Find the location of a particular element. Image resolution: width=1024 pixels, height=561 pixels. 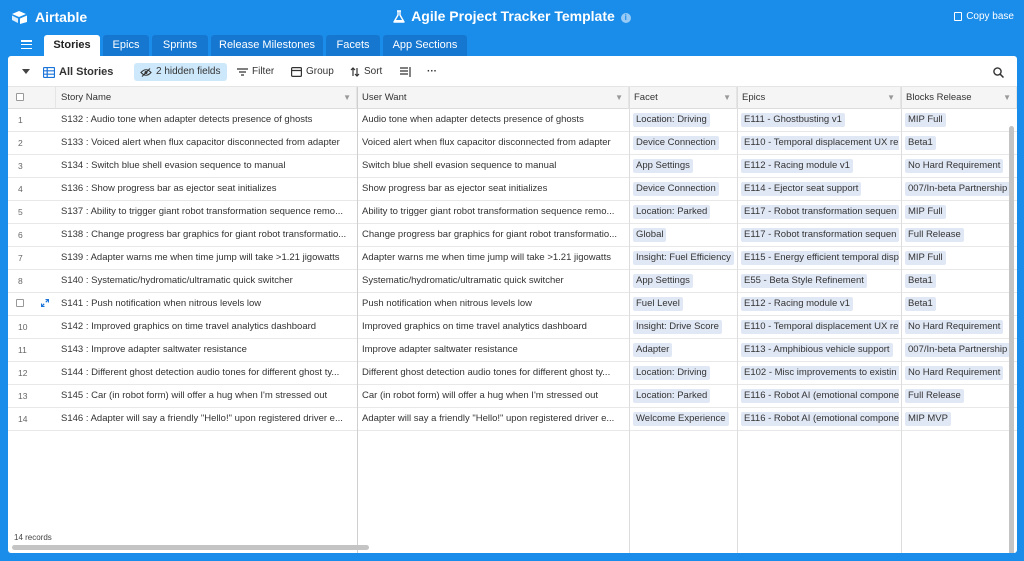

row-number: 1 is located at coordinates (32, 120).